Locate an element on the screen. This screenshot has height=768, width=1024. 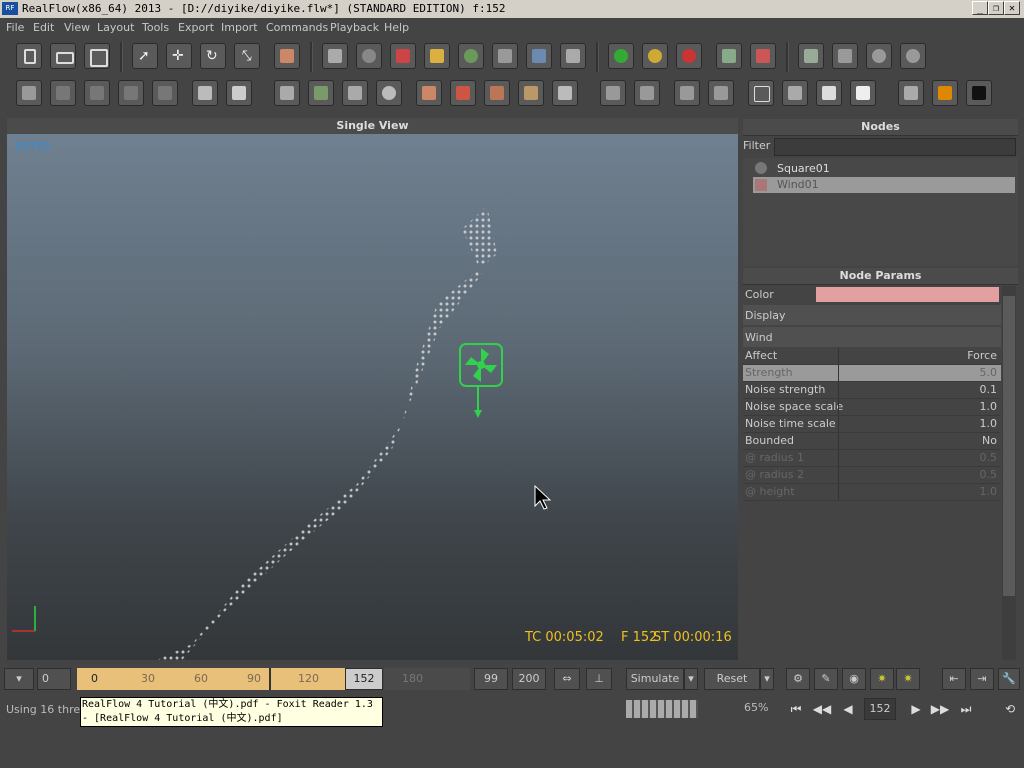
gear-icon: ⚙ is located at coordinates (798, 679).